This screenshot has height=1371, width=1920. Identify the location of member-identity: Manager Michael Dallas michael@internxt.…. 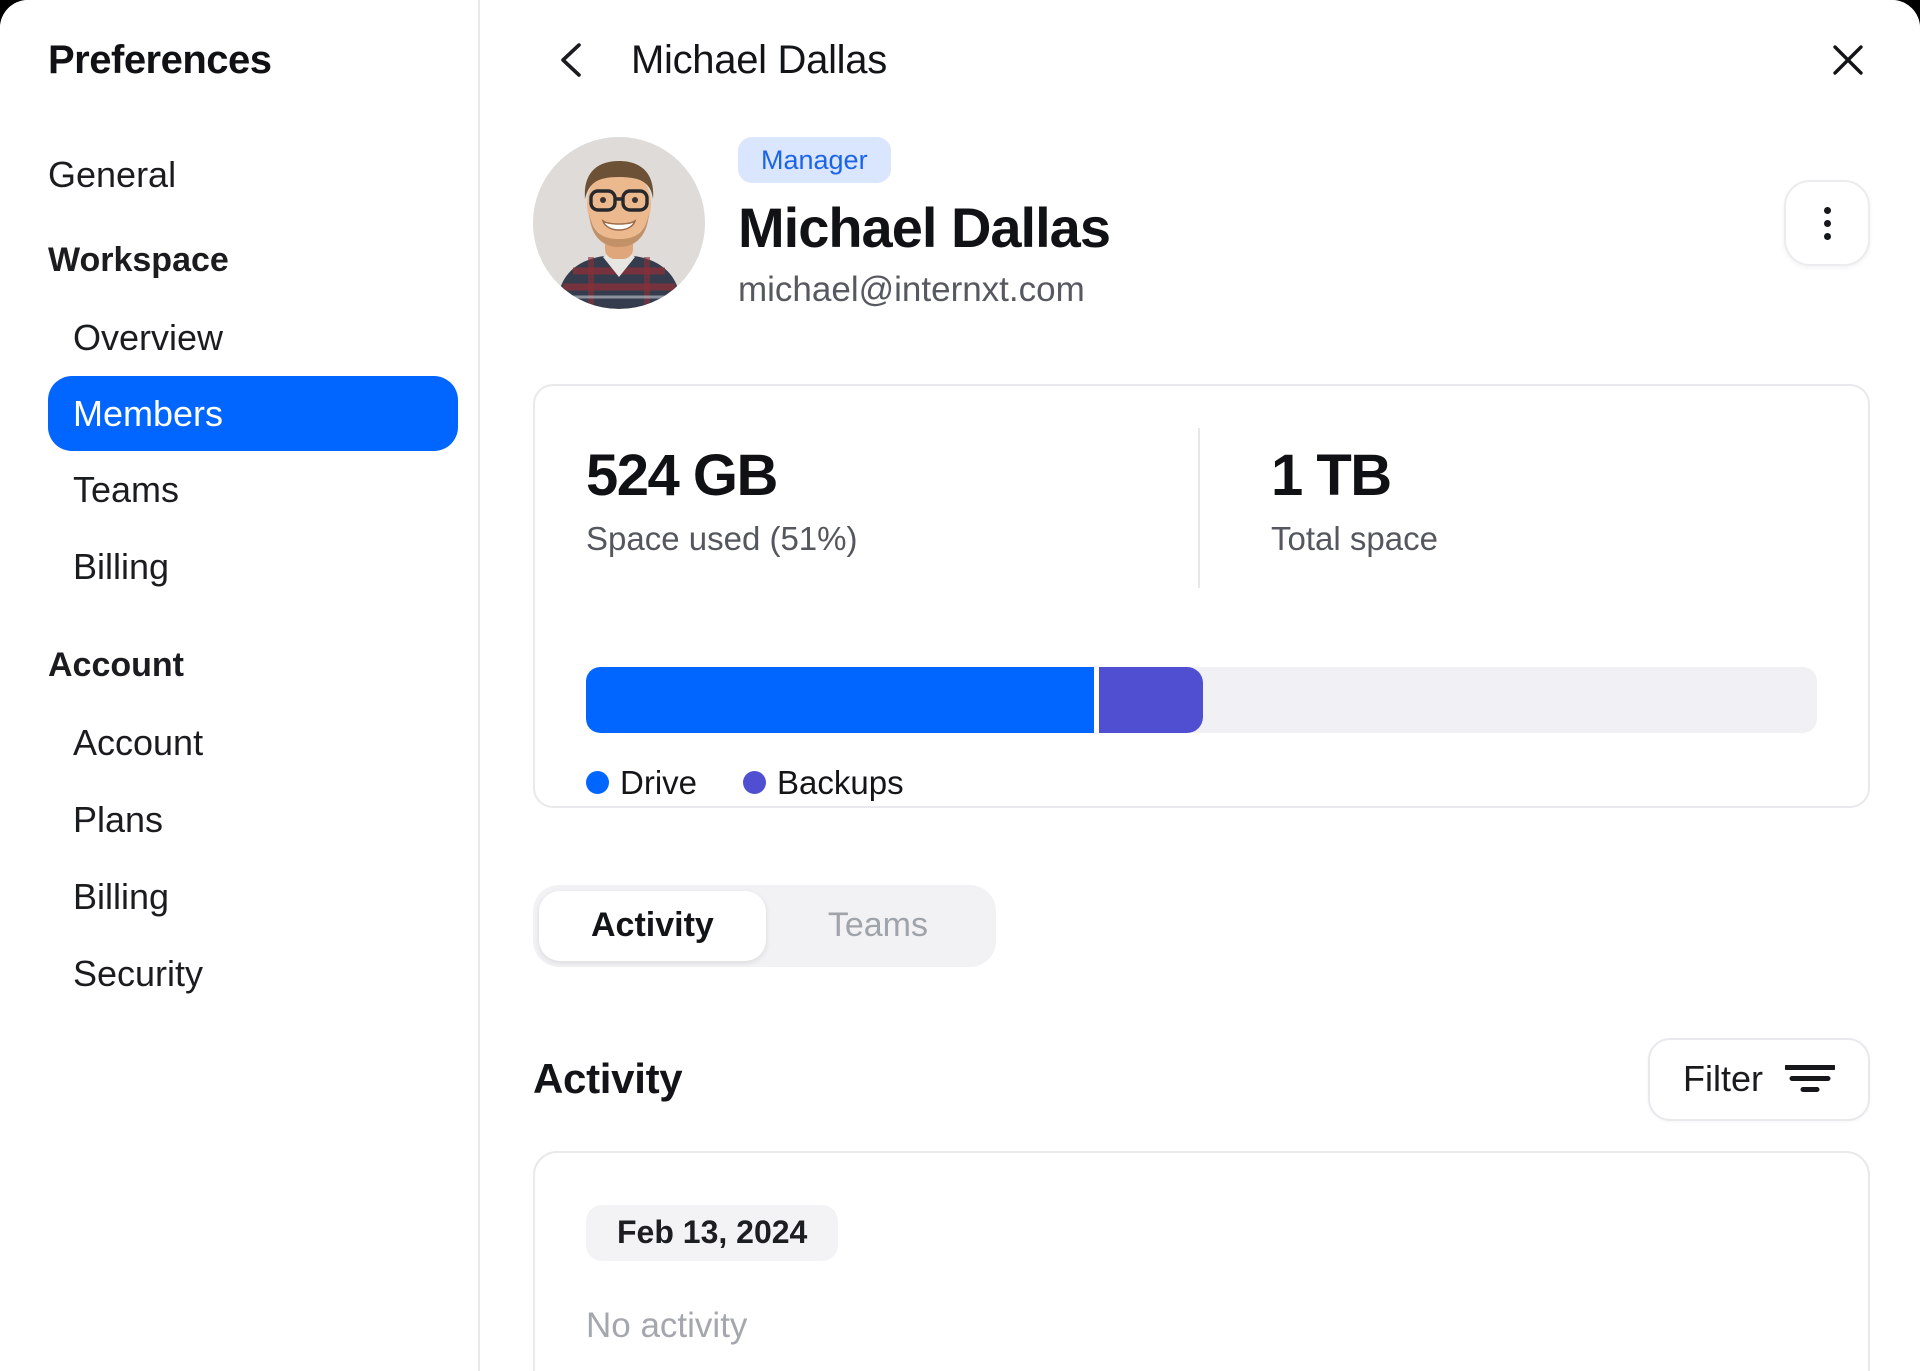
(924, 223).